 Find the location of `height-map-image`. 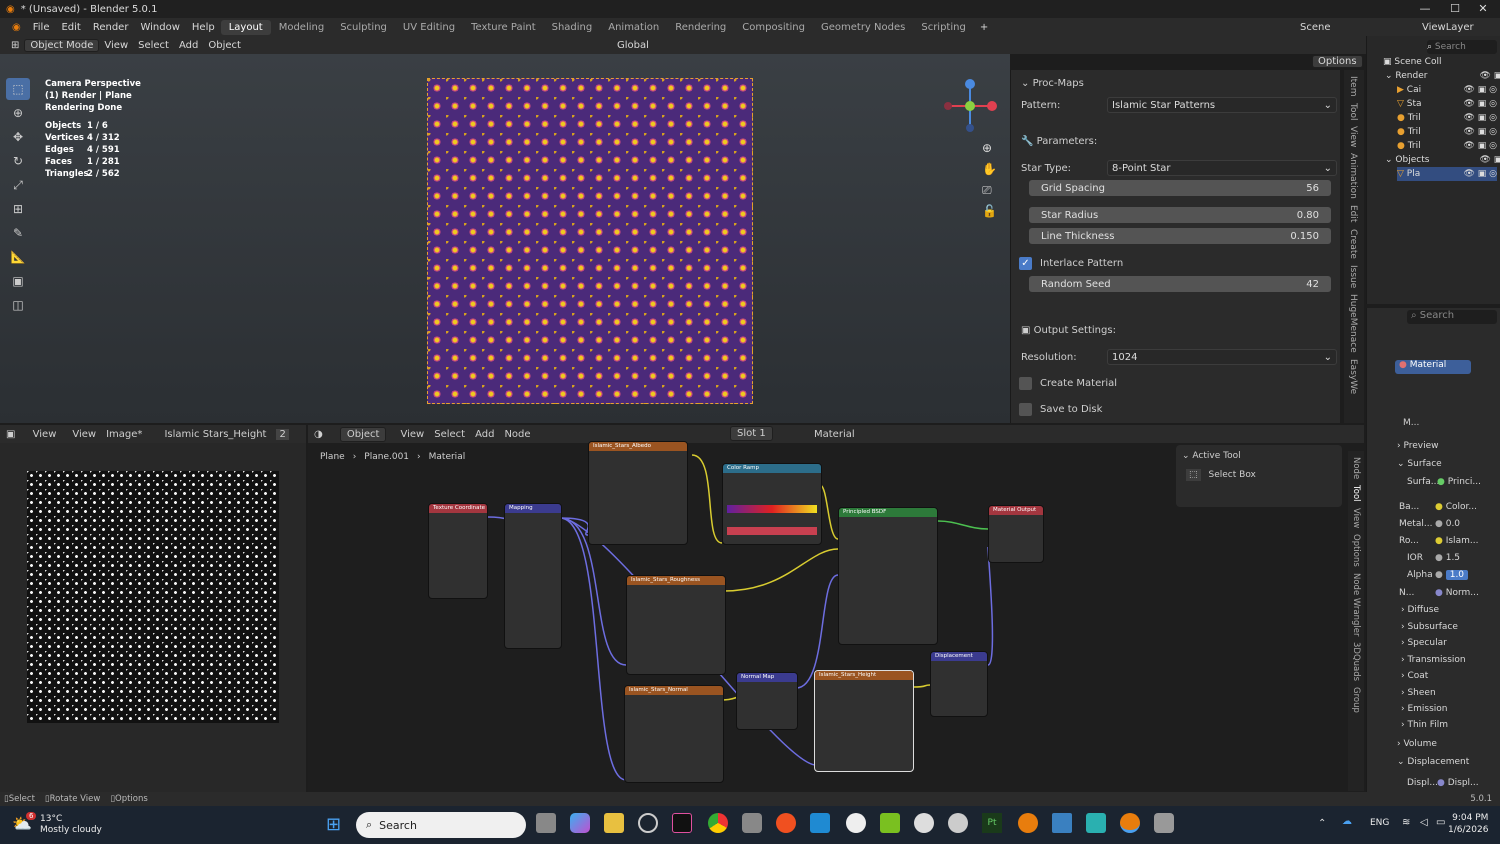

height-map-image is located at coordinates (153, 597).